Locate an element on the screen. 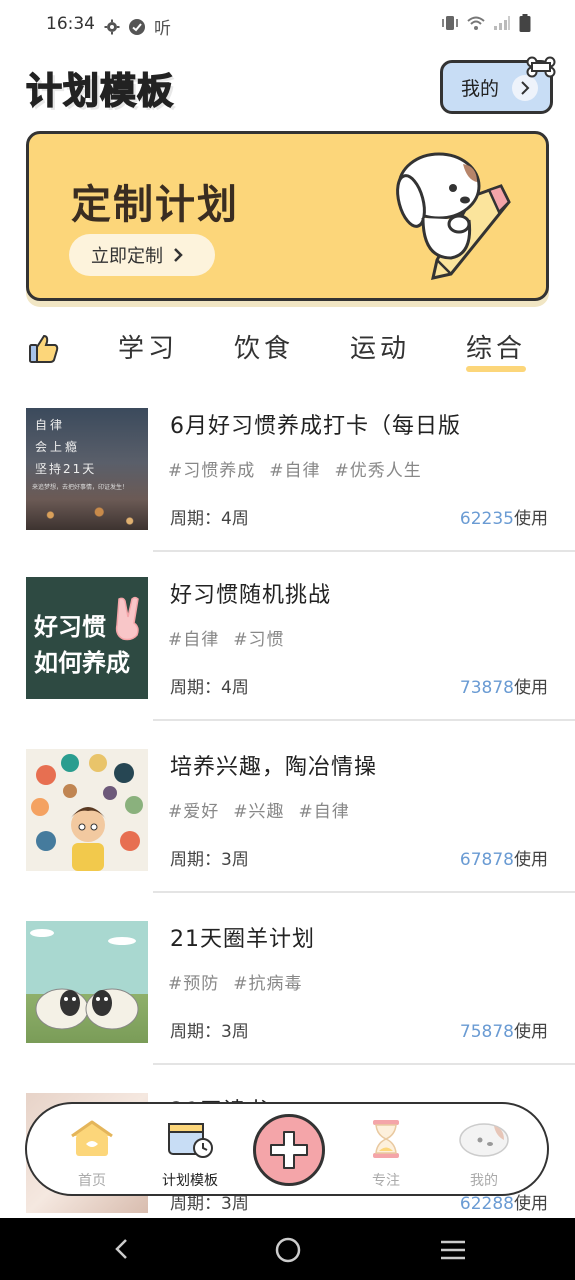 The height and width of the screenshot is (1280, 575). plan-tags: #预防 #抗病毒 is located at coordinates (235, 981).